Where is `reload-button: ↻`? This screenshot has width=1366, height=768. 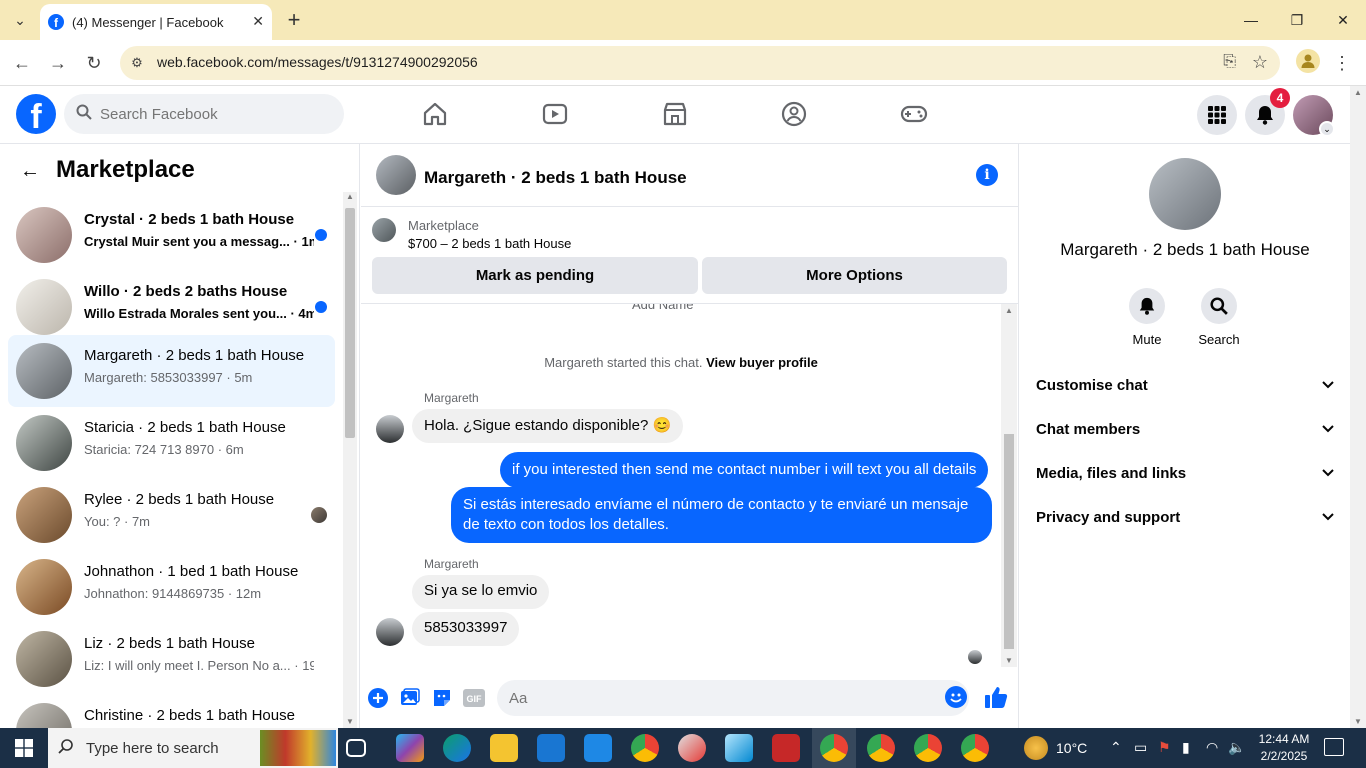 reload-button: ↻ is located at coordinates (94, 63).